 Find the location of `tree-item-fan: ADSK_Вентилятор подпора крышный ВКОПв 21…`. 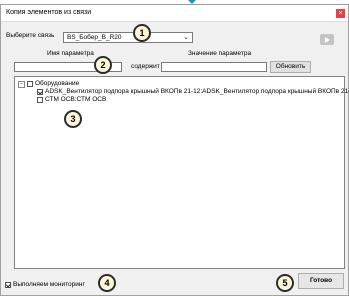

tree-item-fan: ADSK_Вентилятор подпора крышный ВКОПв 21… is located at coordinates (183, 92).